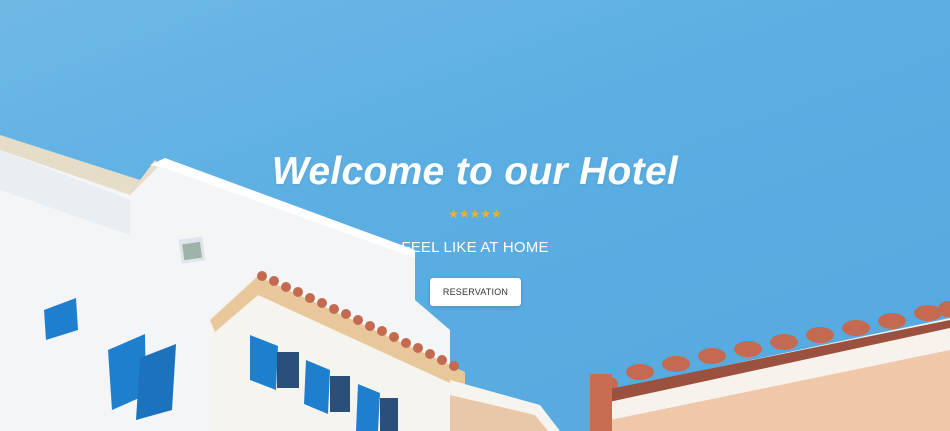  I want to click on right-chimney-tile, so click(601, 402).